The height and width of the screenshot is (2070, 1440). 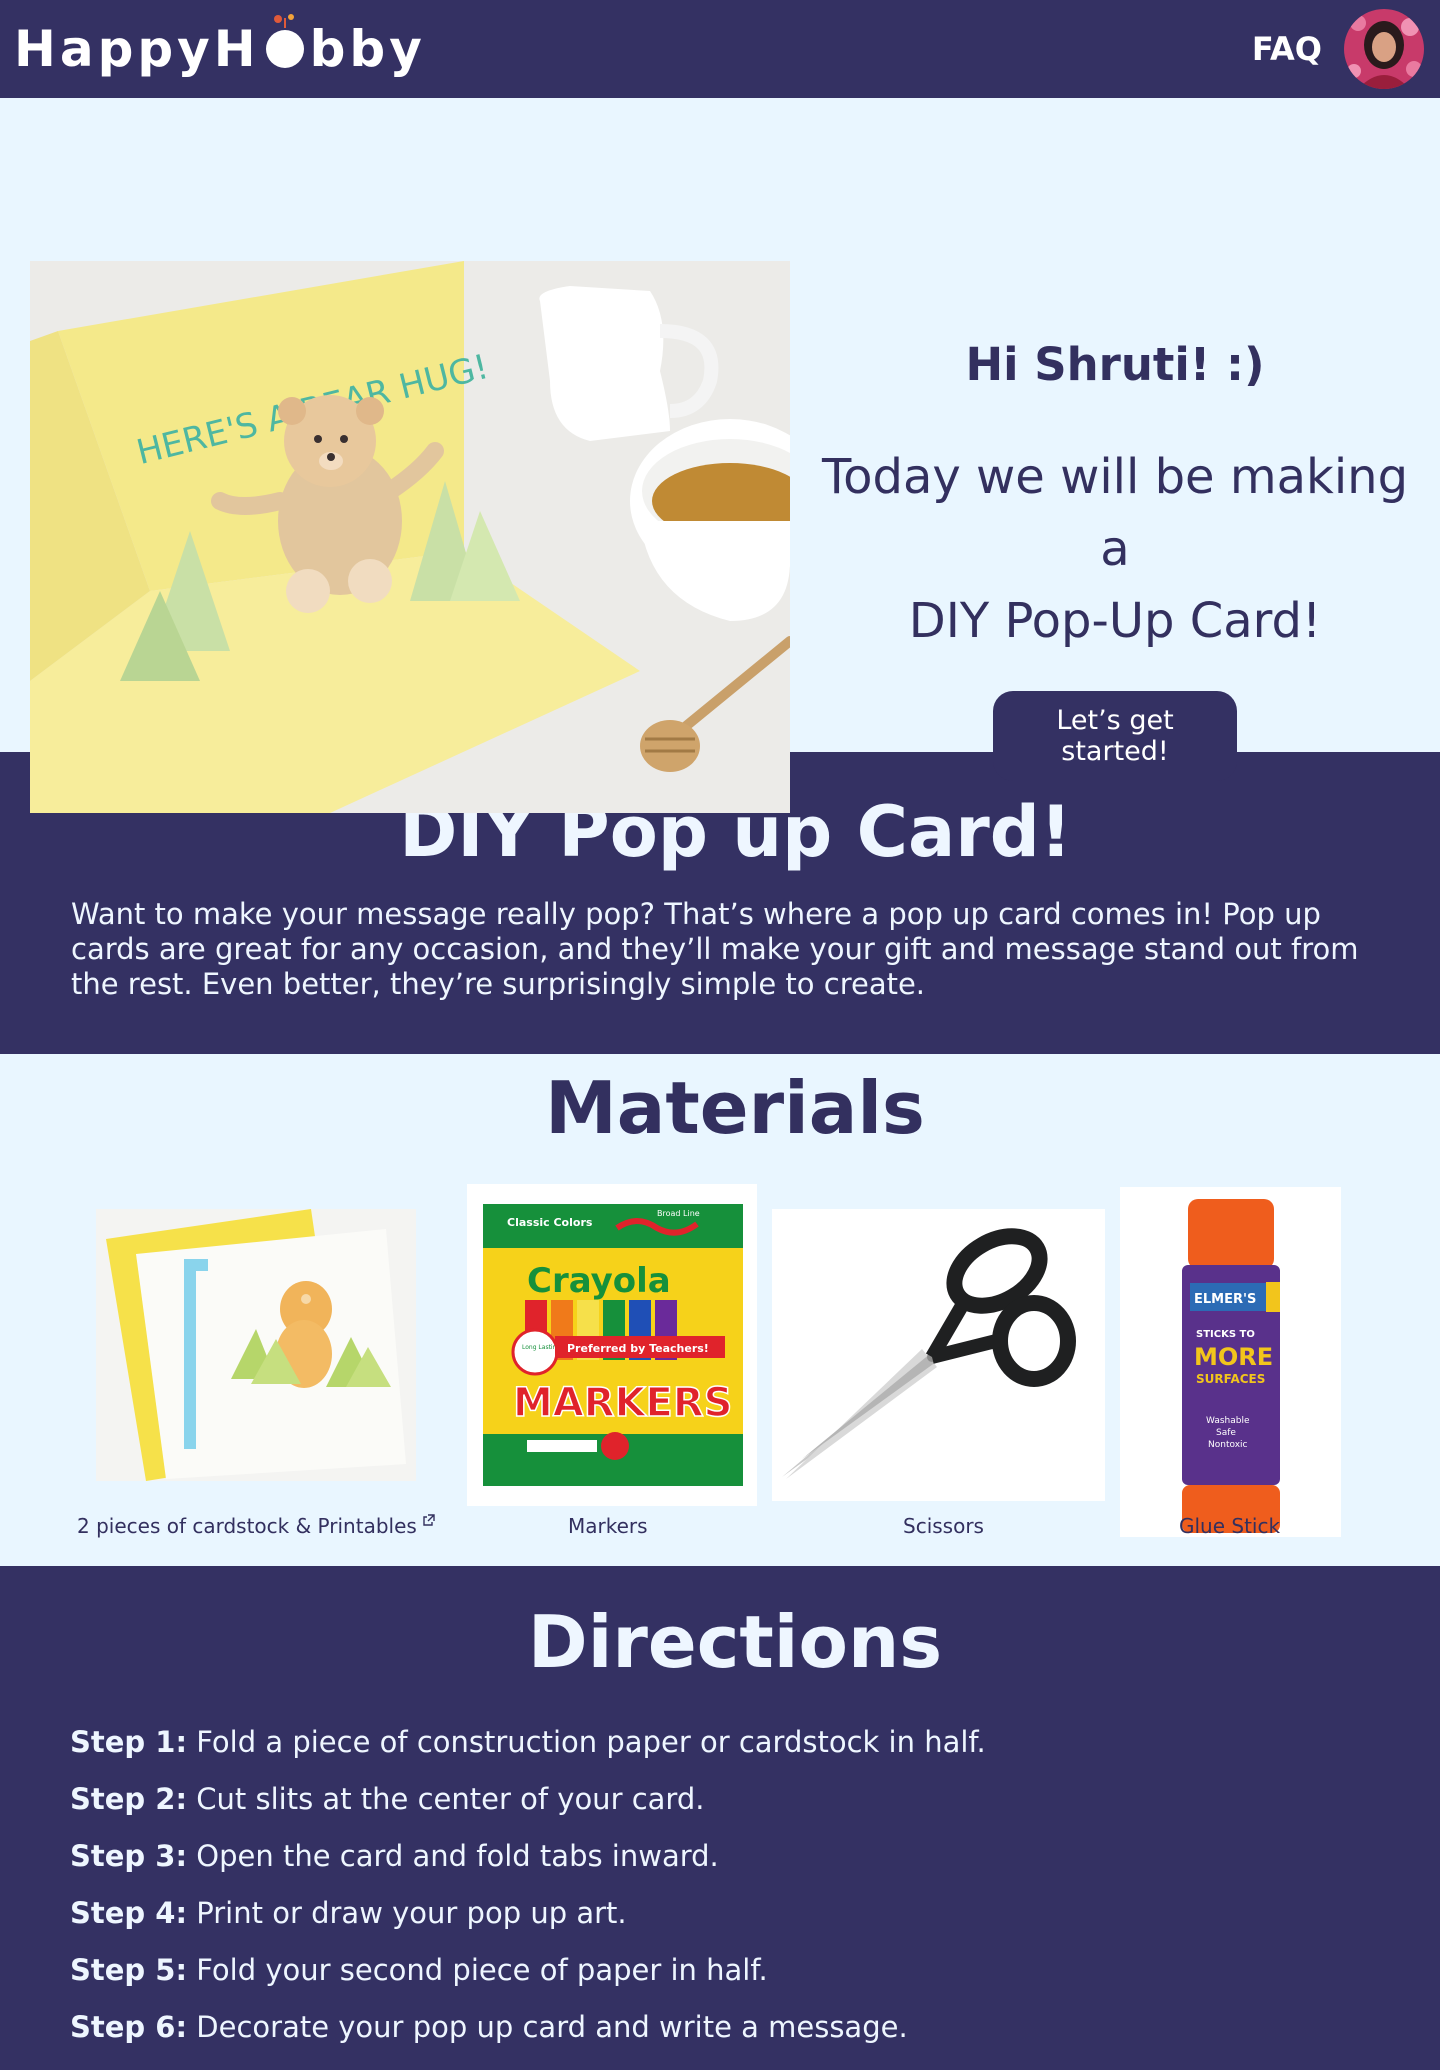 I want to click on marker-box-banner: Preferred by Teachers!, so click(x=638, y=1348).